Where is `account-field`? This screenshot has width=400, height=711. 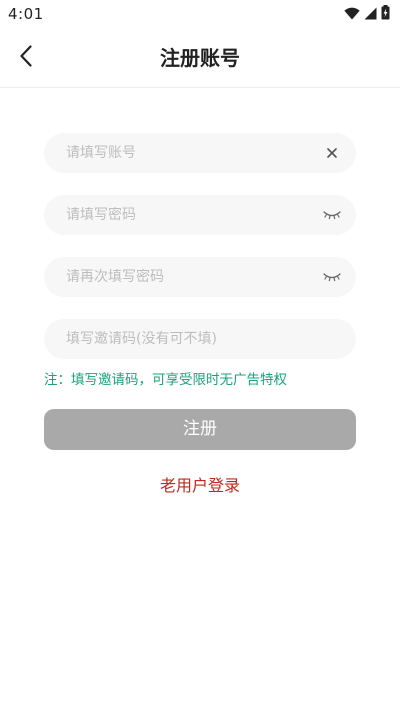
account-field is located at coordinates (200, 153).